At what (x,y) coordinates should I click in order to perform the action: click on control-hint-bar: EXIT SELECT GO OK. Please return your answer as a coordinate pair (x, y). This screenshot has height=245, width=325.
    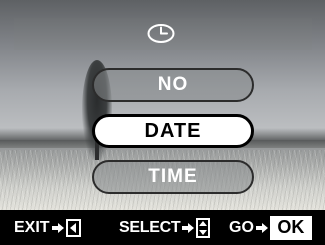
    Looking at the image, I should click on (162, 227).